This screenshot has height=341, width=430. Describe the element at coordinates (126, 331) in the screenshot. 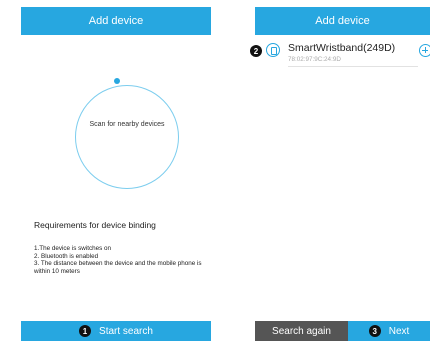

I see `start-search-label: Start search` at that location.